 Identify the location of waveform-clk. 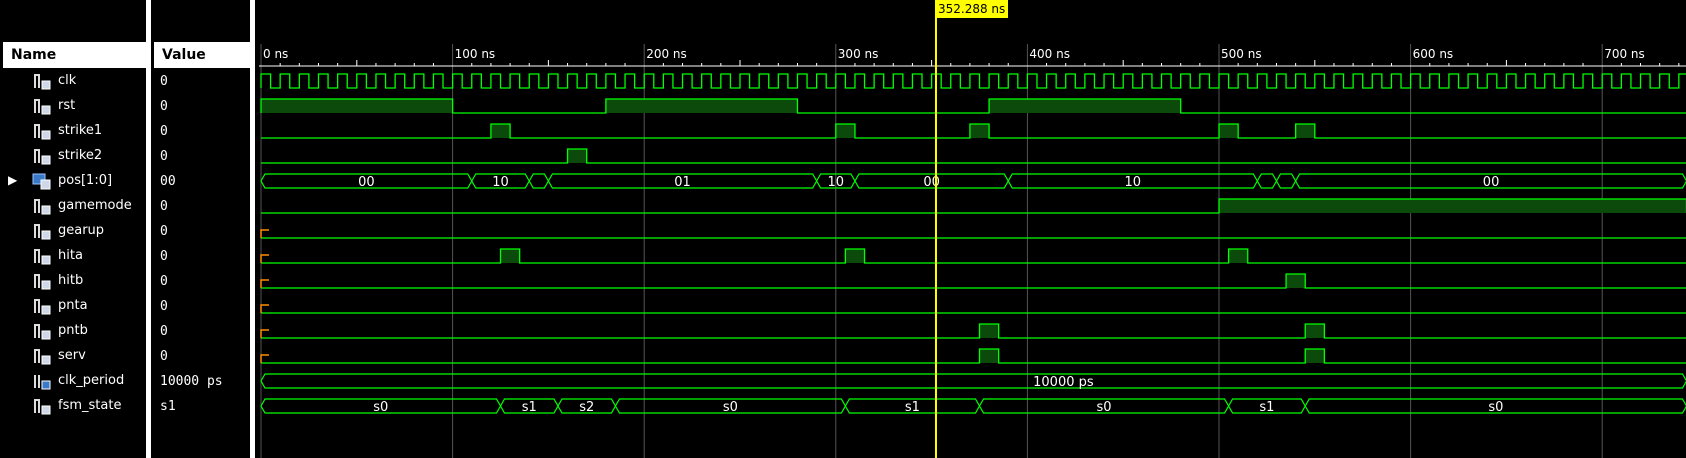
(973, 81).